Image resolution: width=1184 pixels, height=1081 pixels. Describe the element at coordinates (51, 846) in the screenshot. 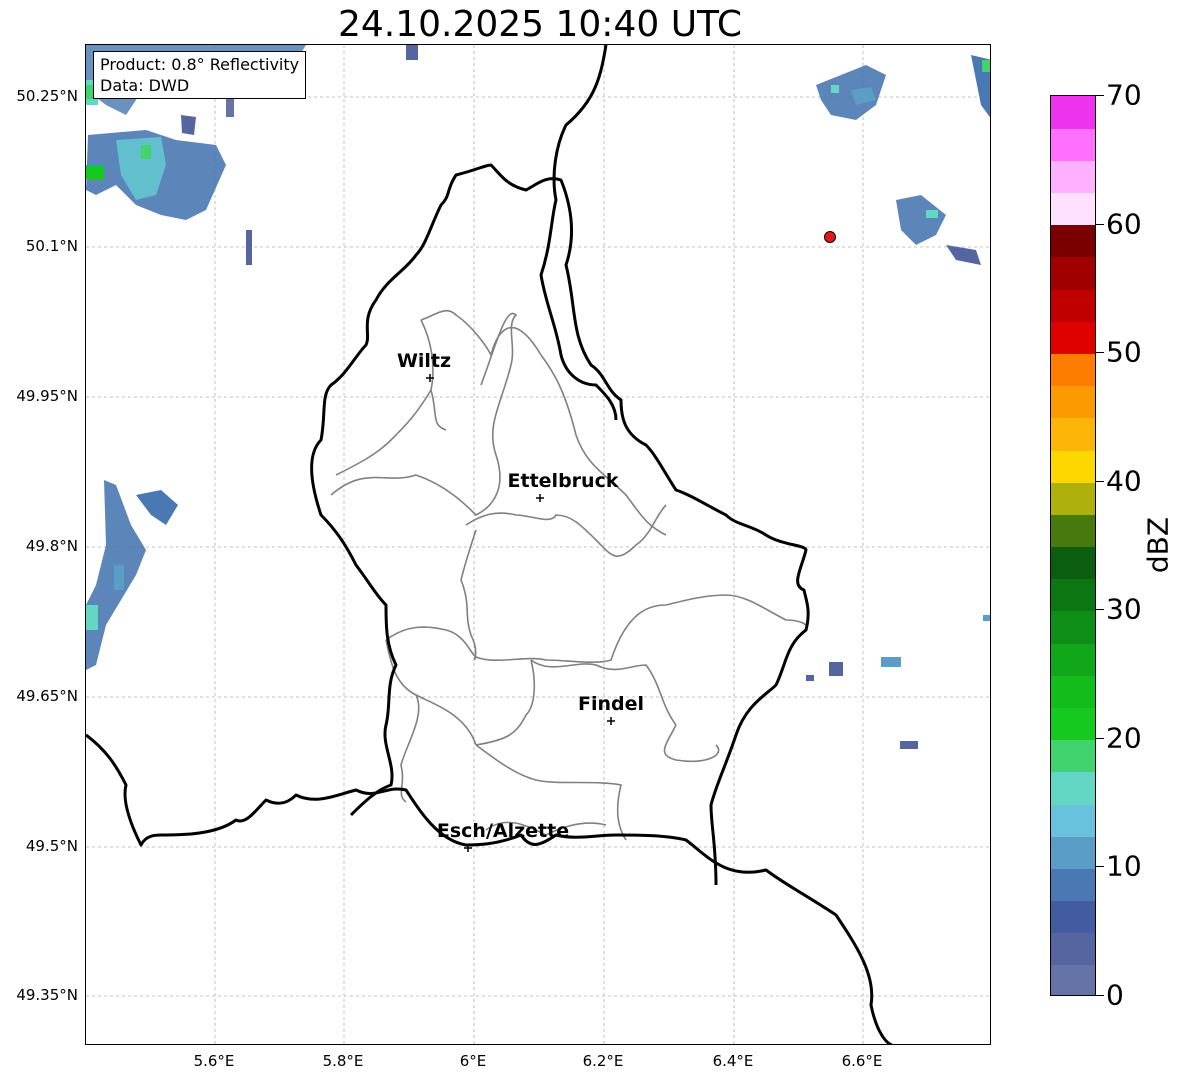

I see `lat-label: 49.5°N` at that location.